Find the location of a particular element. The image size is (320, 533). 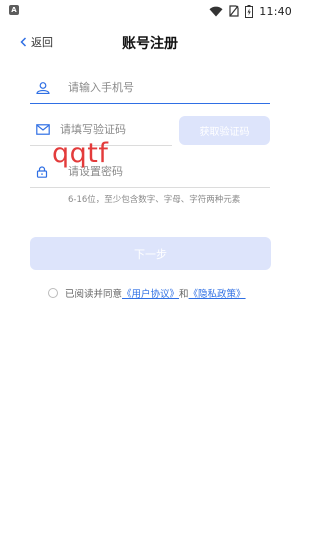

battery-icon is located at coordinates (249, 11).